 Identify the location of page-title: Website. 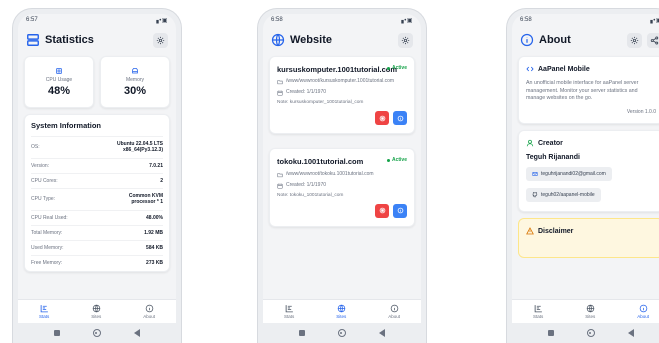
(311, 40).